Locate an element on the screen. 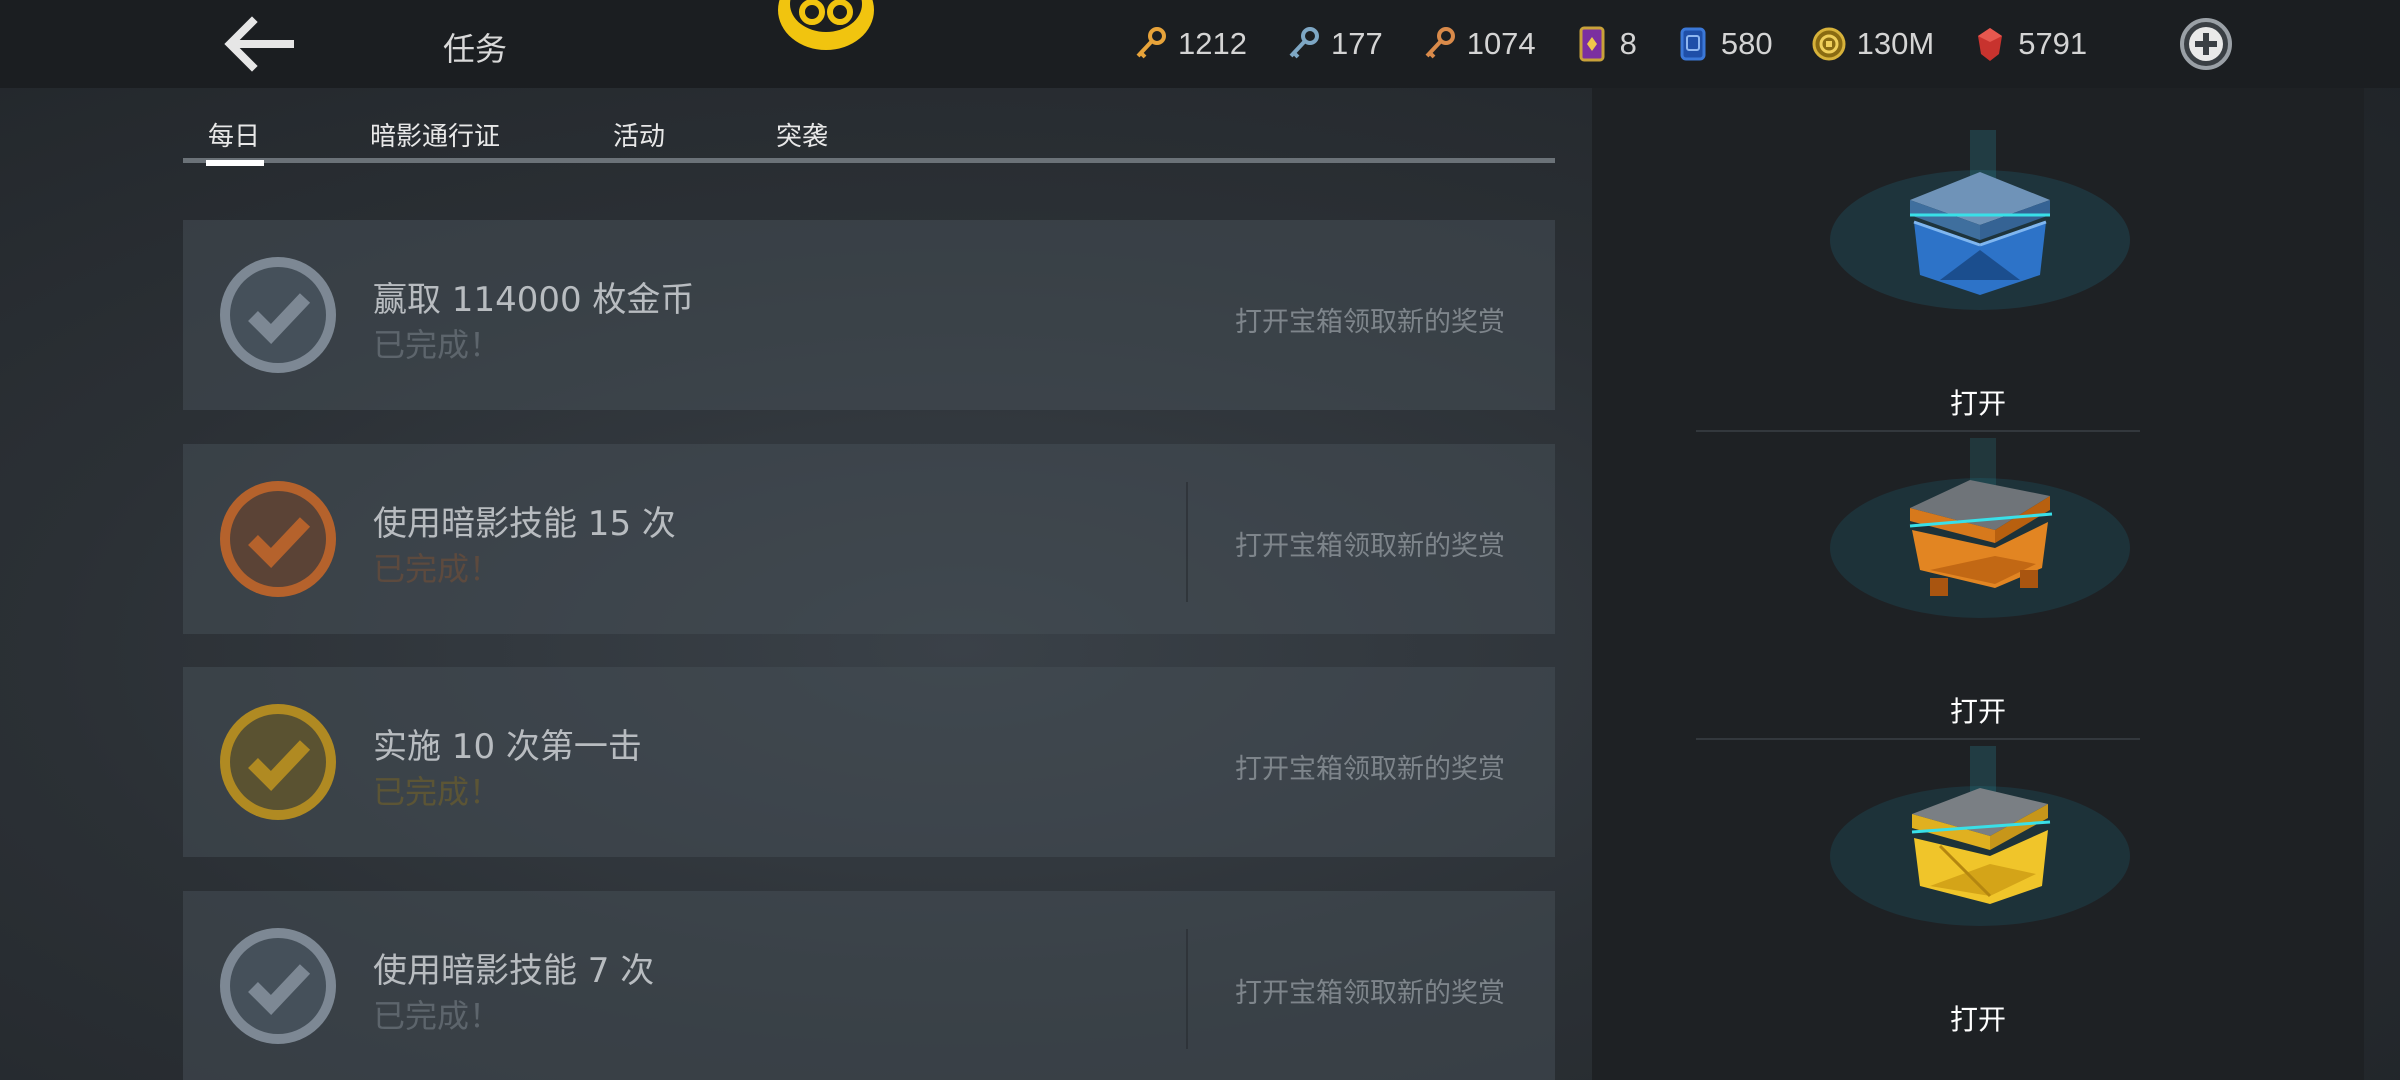 The height and width of the screenshot is (1080, 2400). currency-bronze-key: 1074 is located at coordinates (1477, 44).